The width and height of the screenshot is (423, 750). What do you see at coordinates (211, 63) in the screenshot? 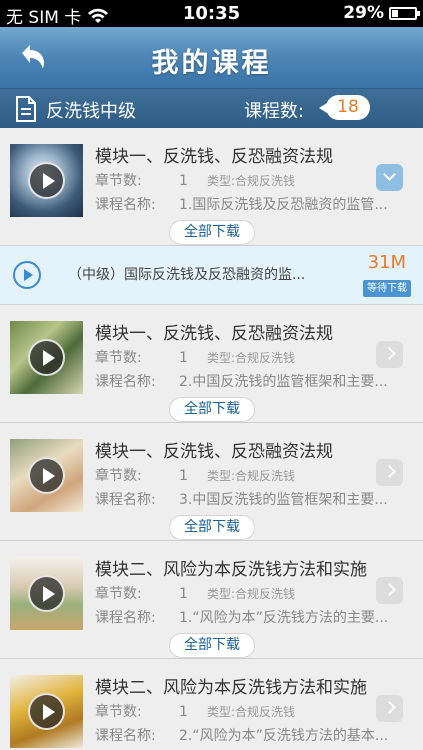
I see `page-title: 我的课程` at bounding box center [211, 63].